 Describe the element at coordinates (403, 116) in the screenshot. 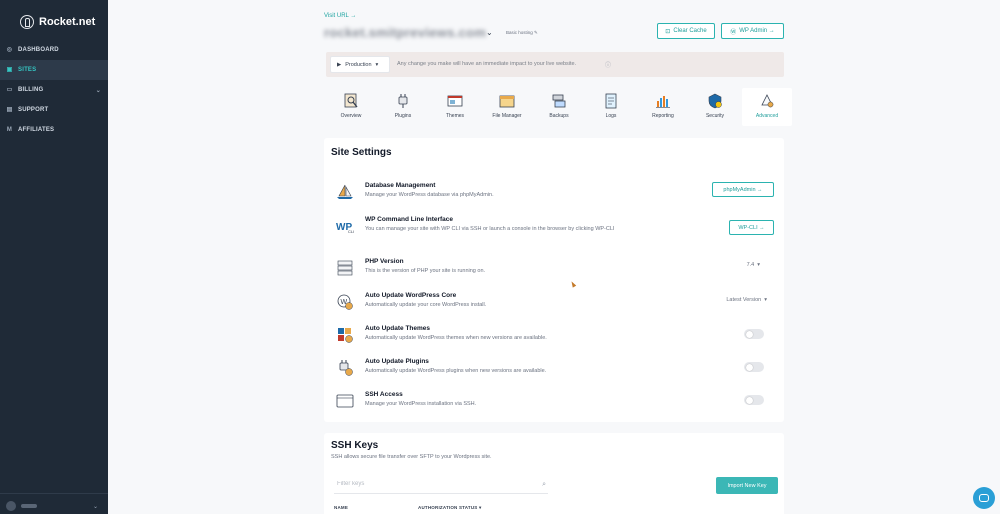

I see `tab-label: Plugins` at that location.